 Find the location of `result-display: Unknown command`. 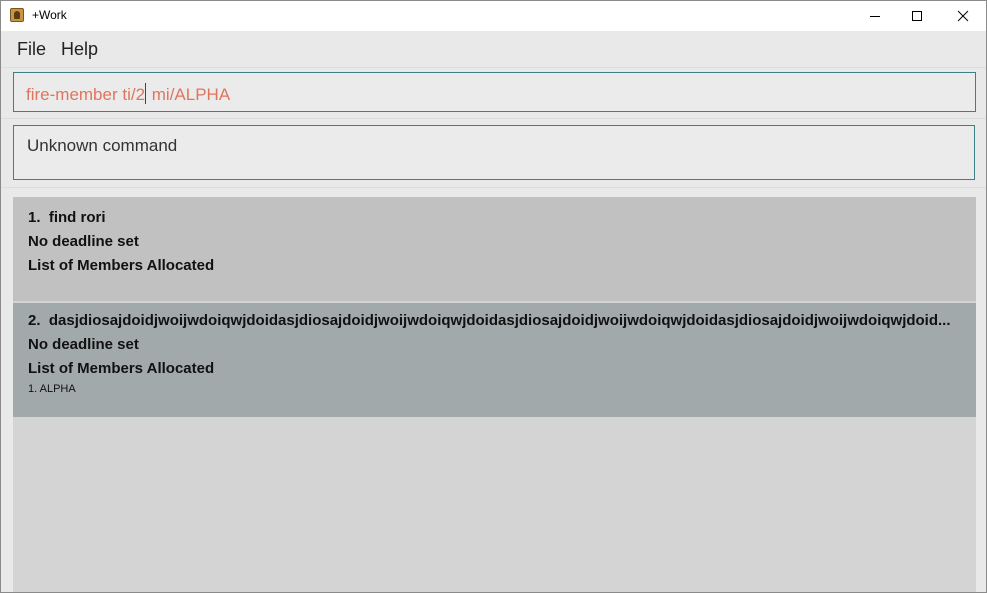

result-display: Unknown command is located at coordinates (494, 152).